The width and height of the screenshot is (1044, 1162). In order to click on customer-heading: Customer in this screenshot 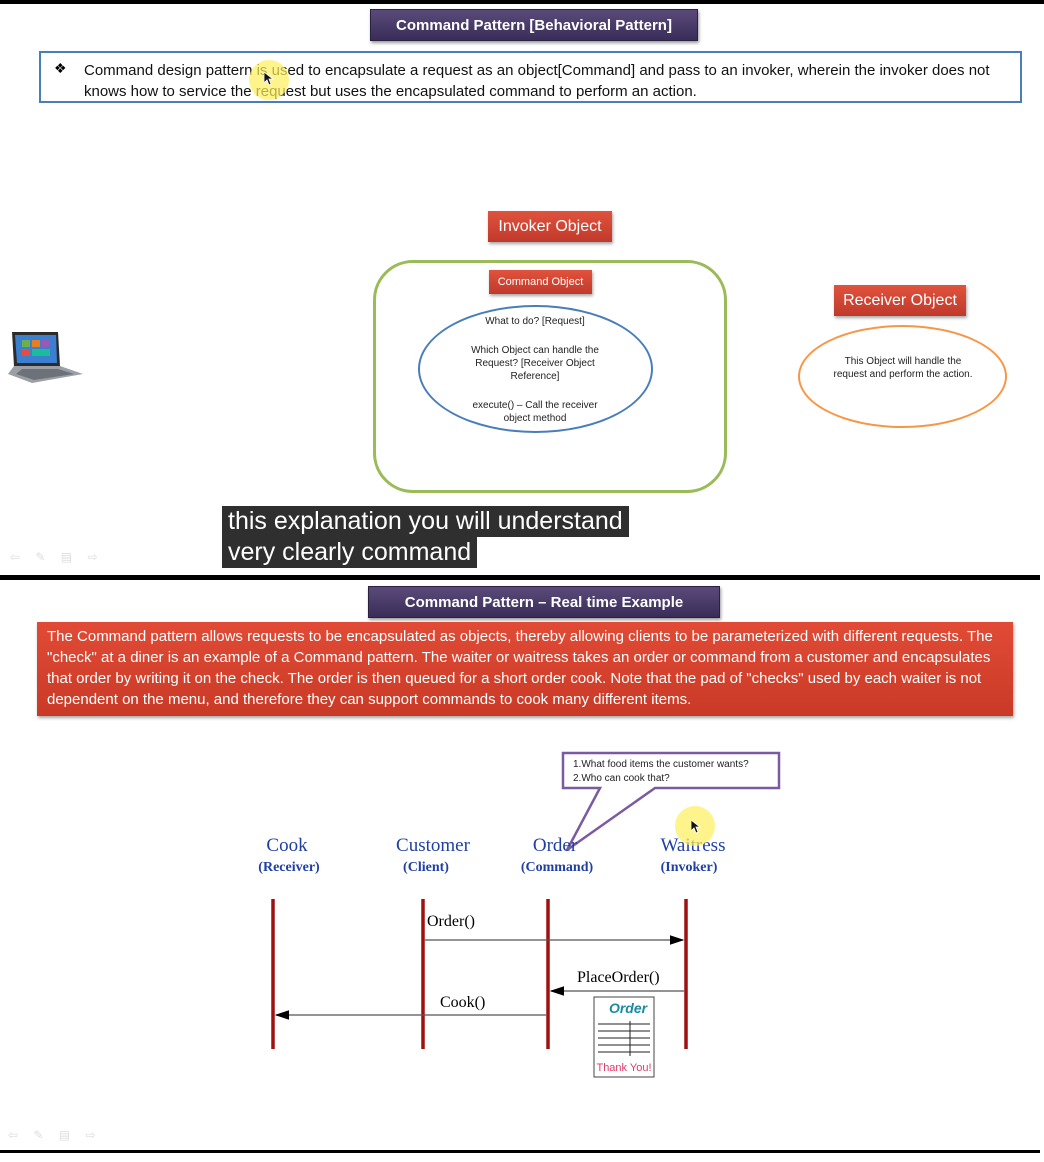, I will do `click(433, 845)`.